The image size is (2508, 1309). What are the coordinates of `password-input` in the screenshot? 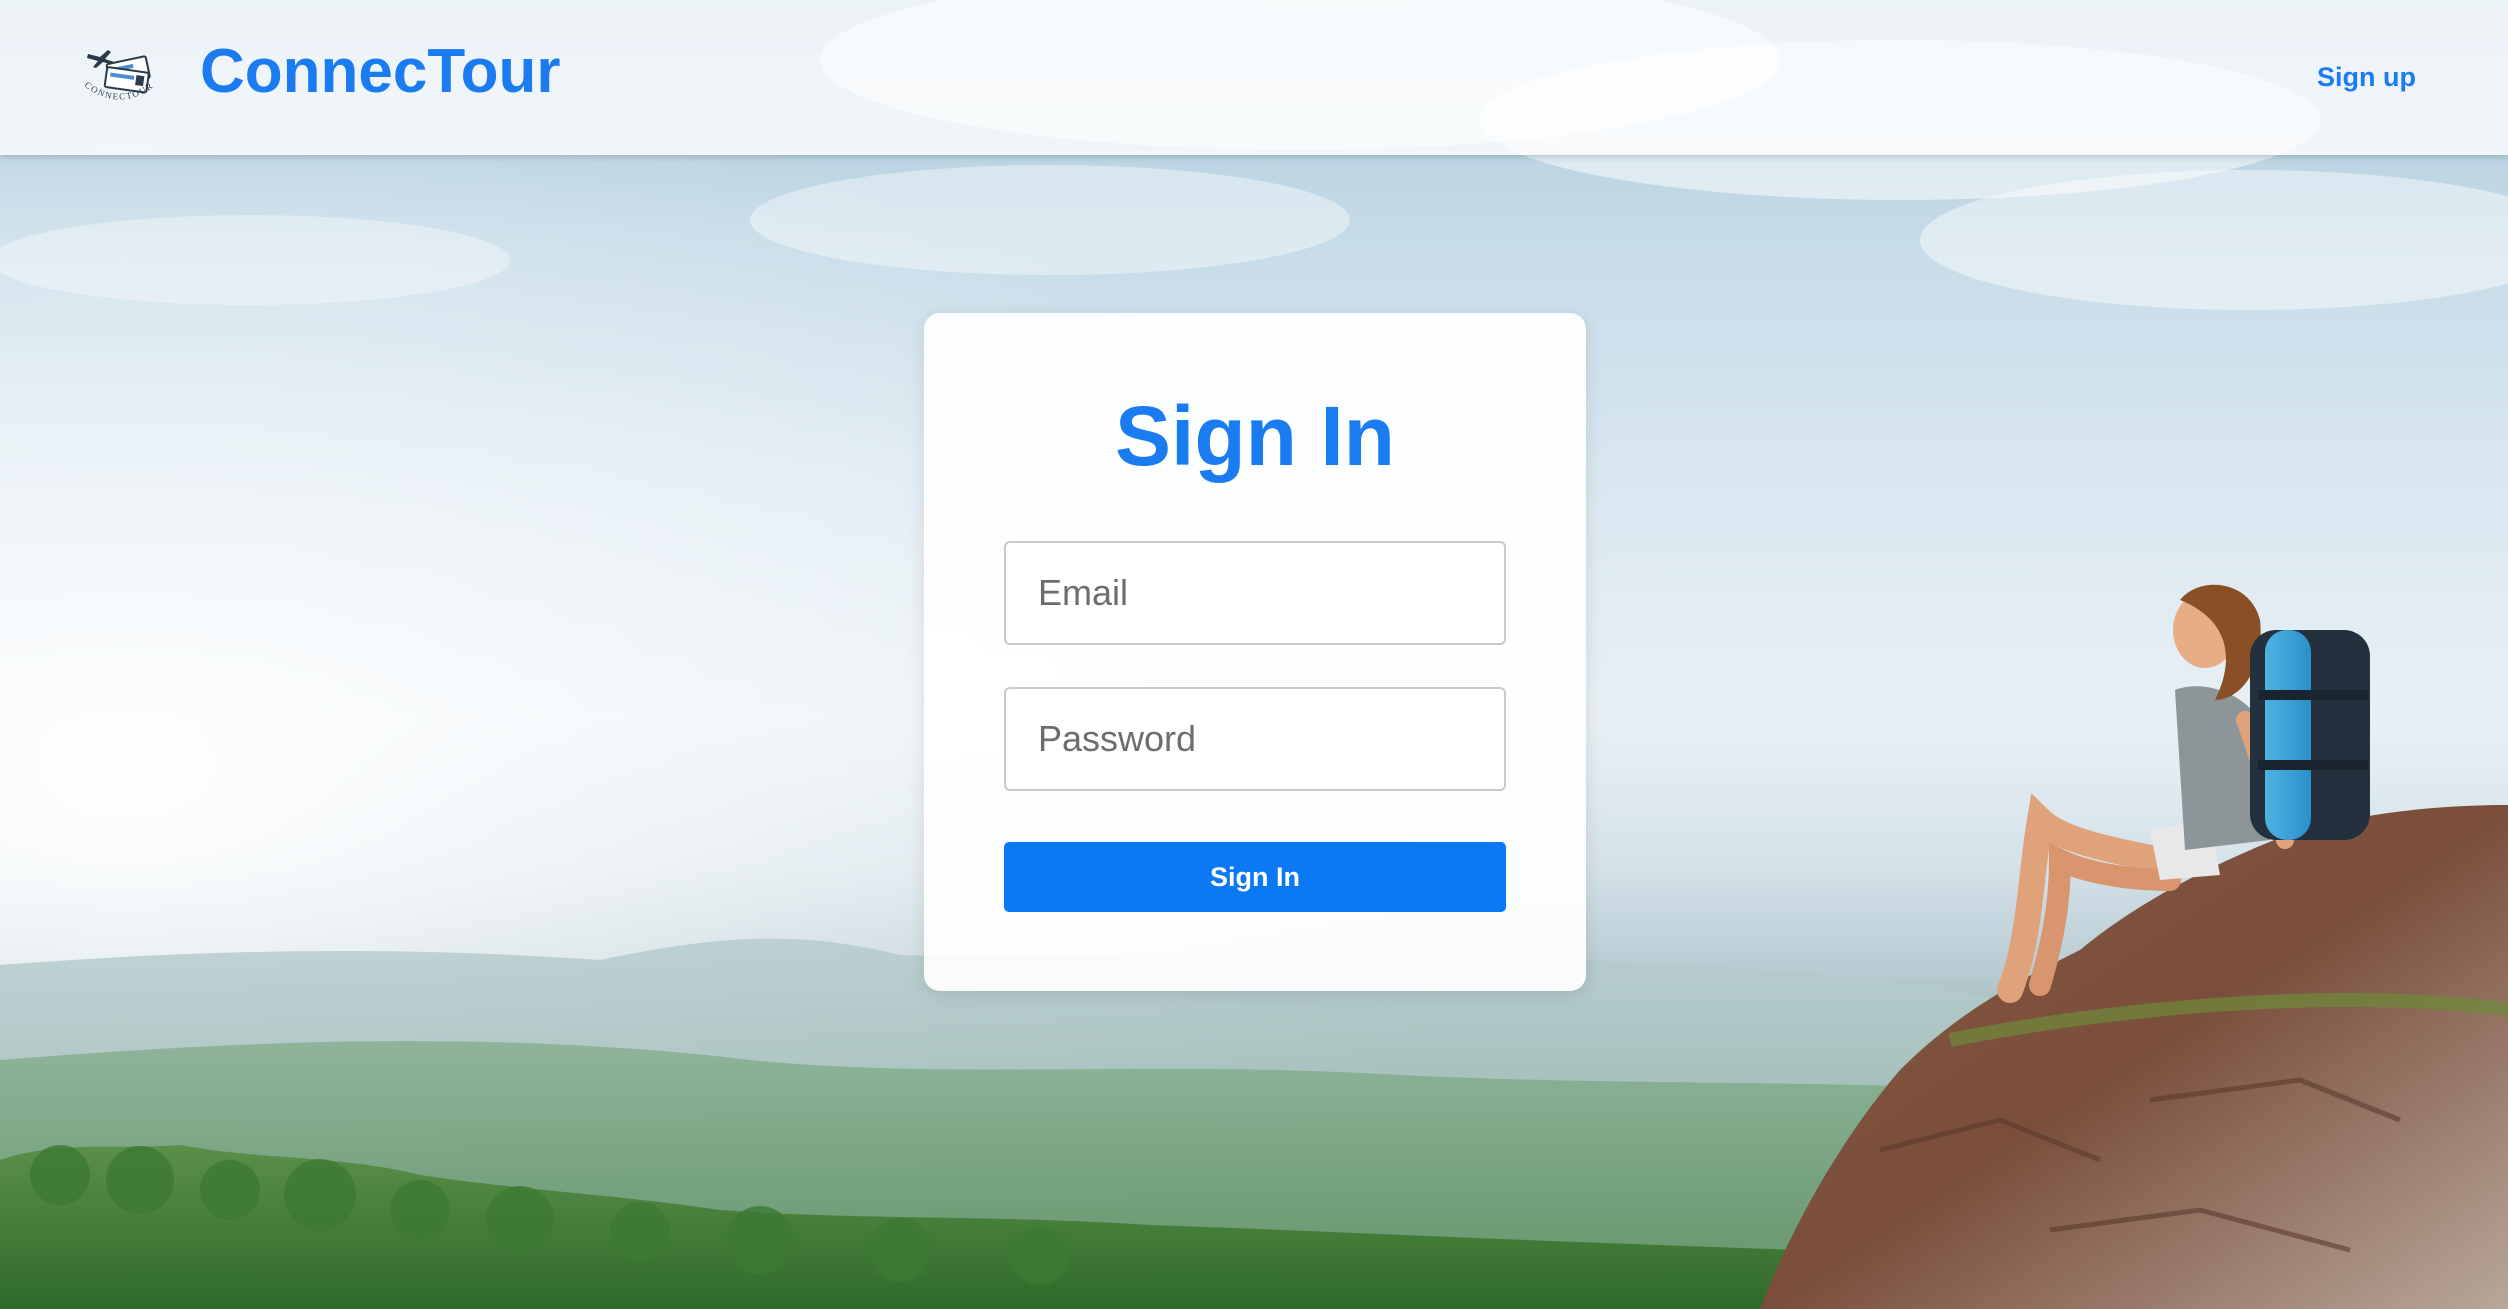 It's located at (1255, 739).